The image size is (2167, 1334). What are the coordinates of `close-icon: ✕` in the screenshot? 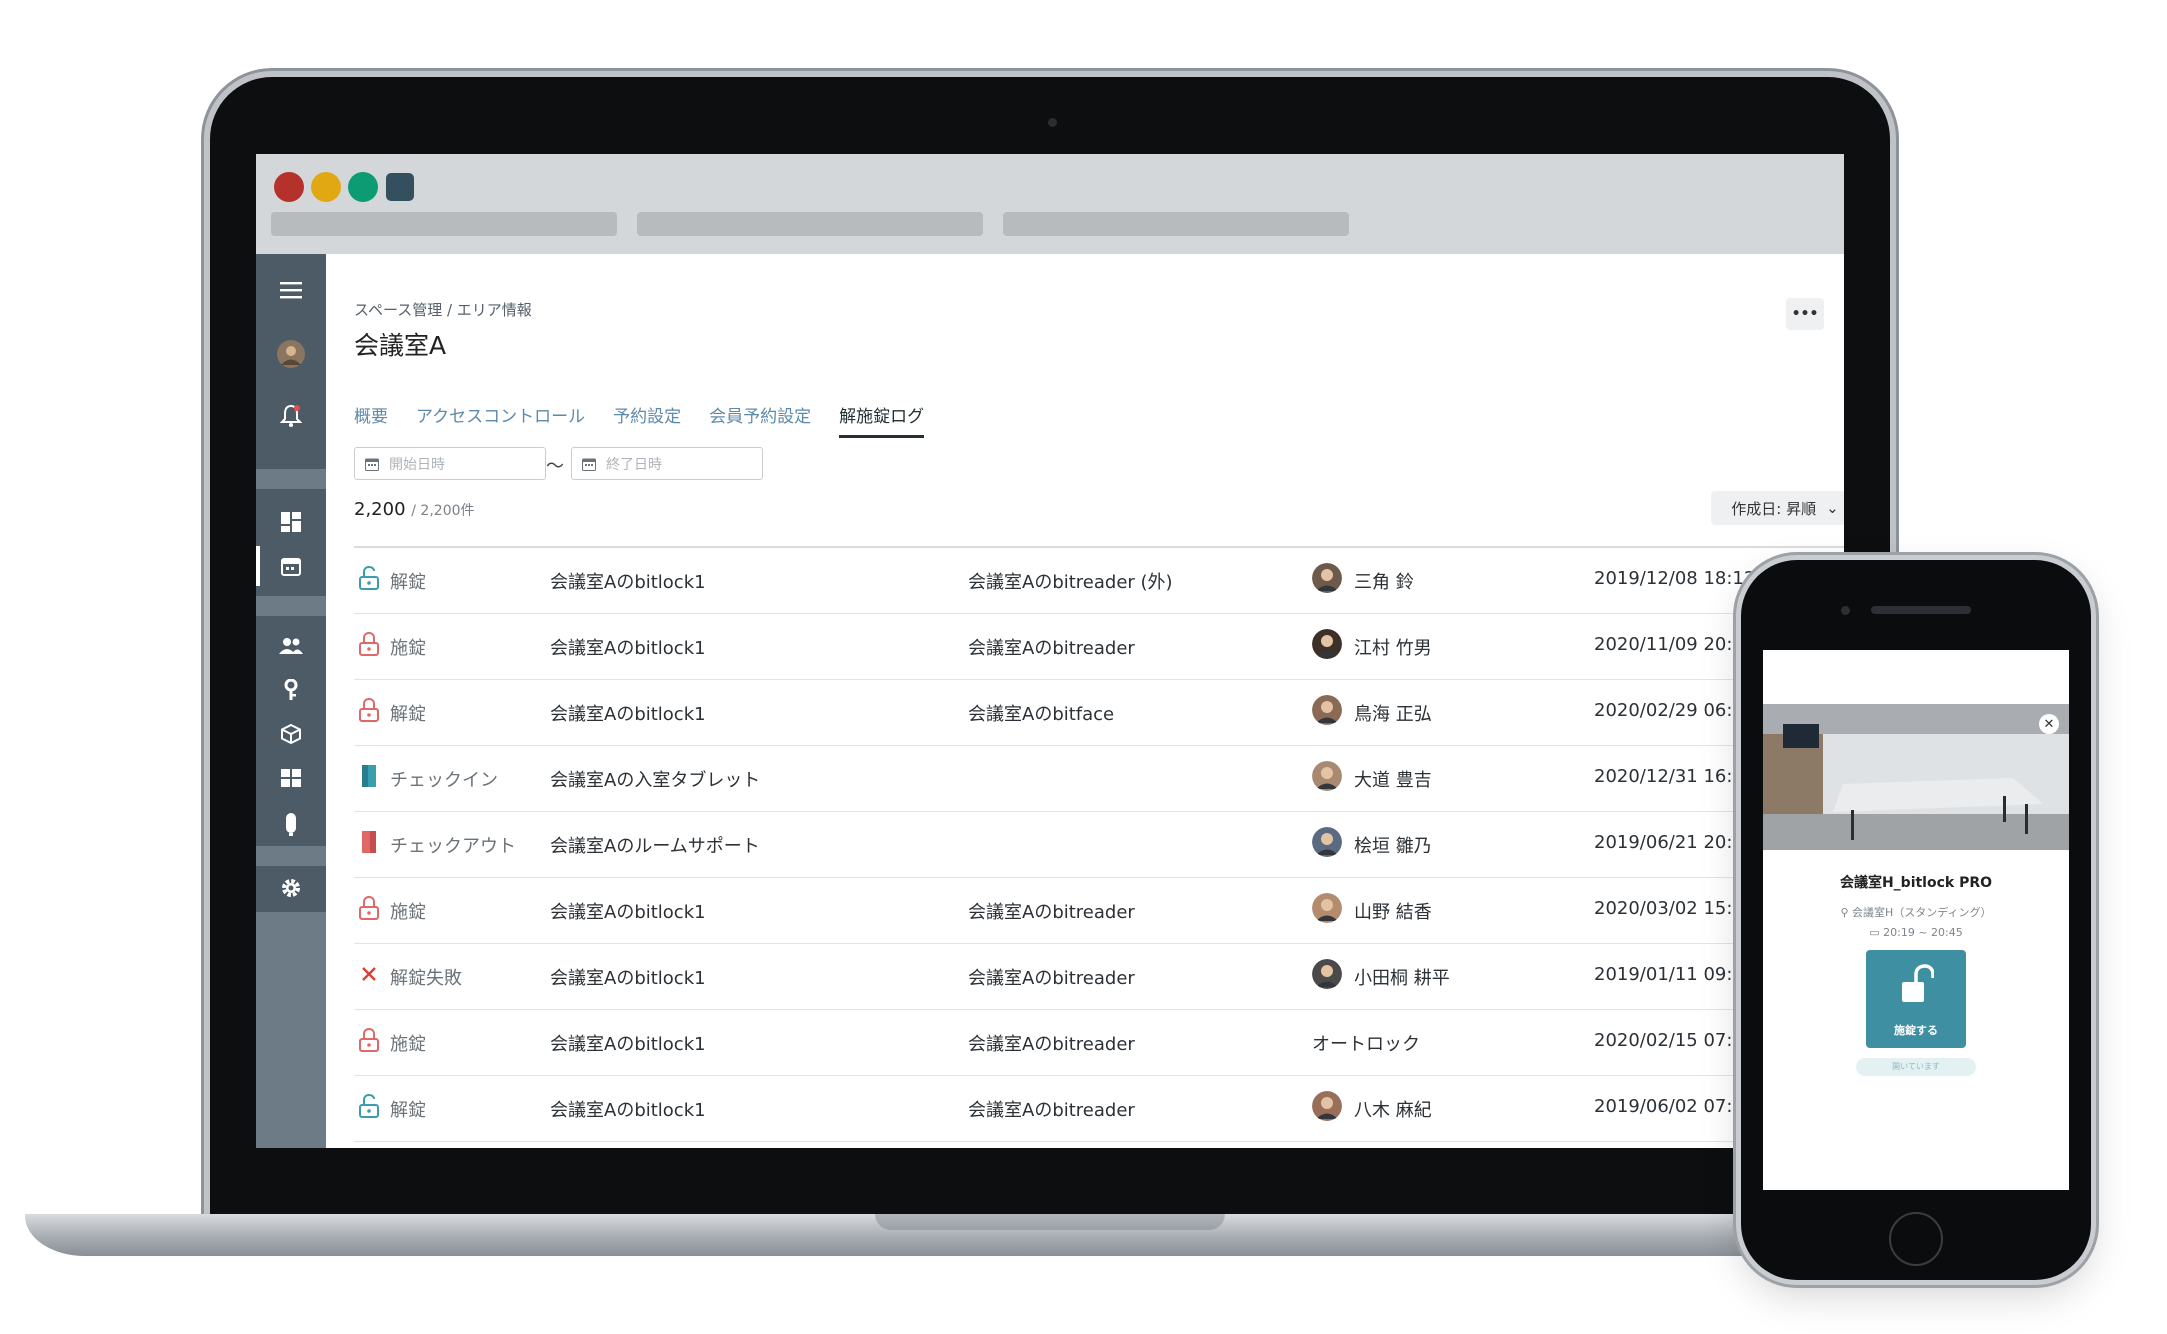 It's located at (2049, 724).